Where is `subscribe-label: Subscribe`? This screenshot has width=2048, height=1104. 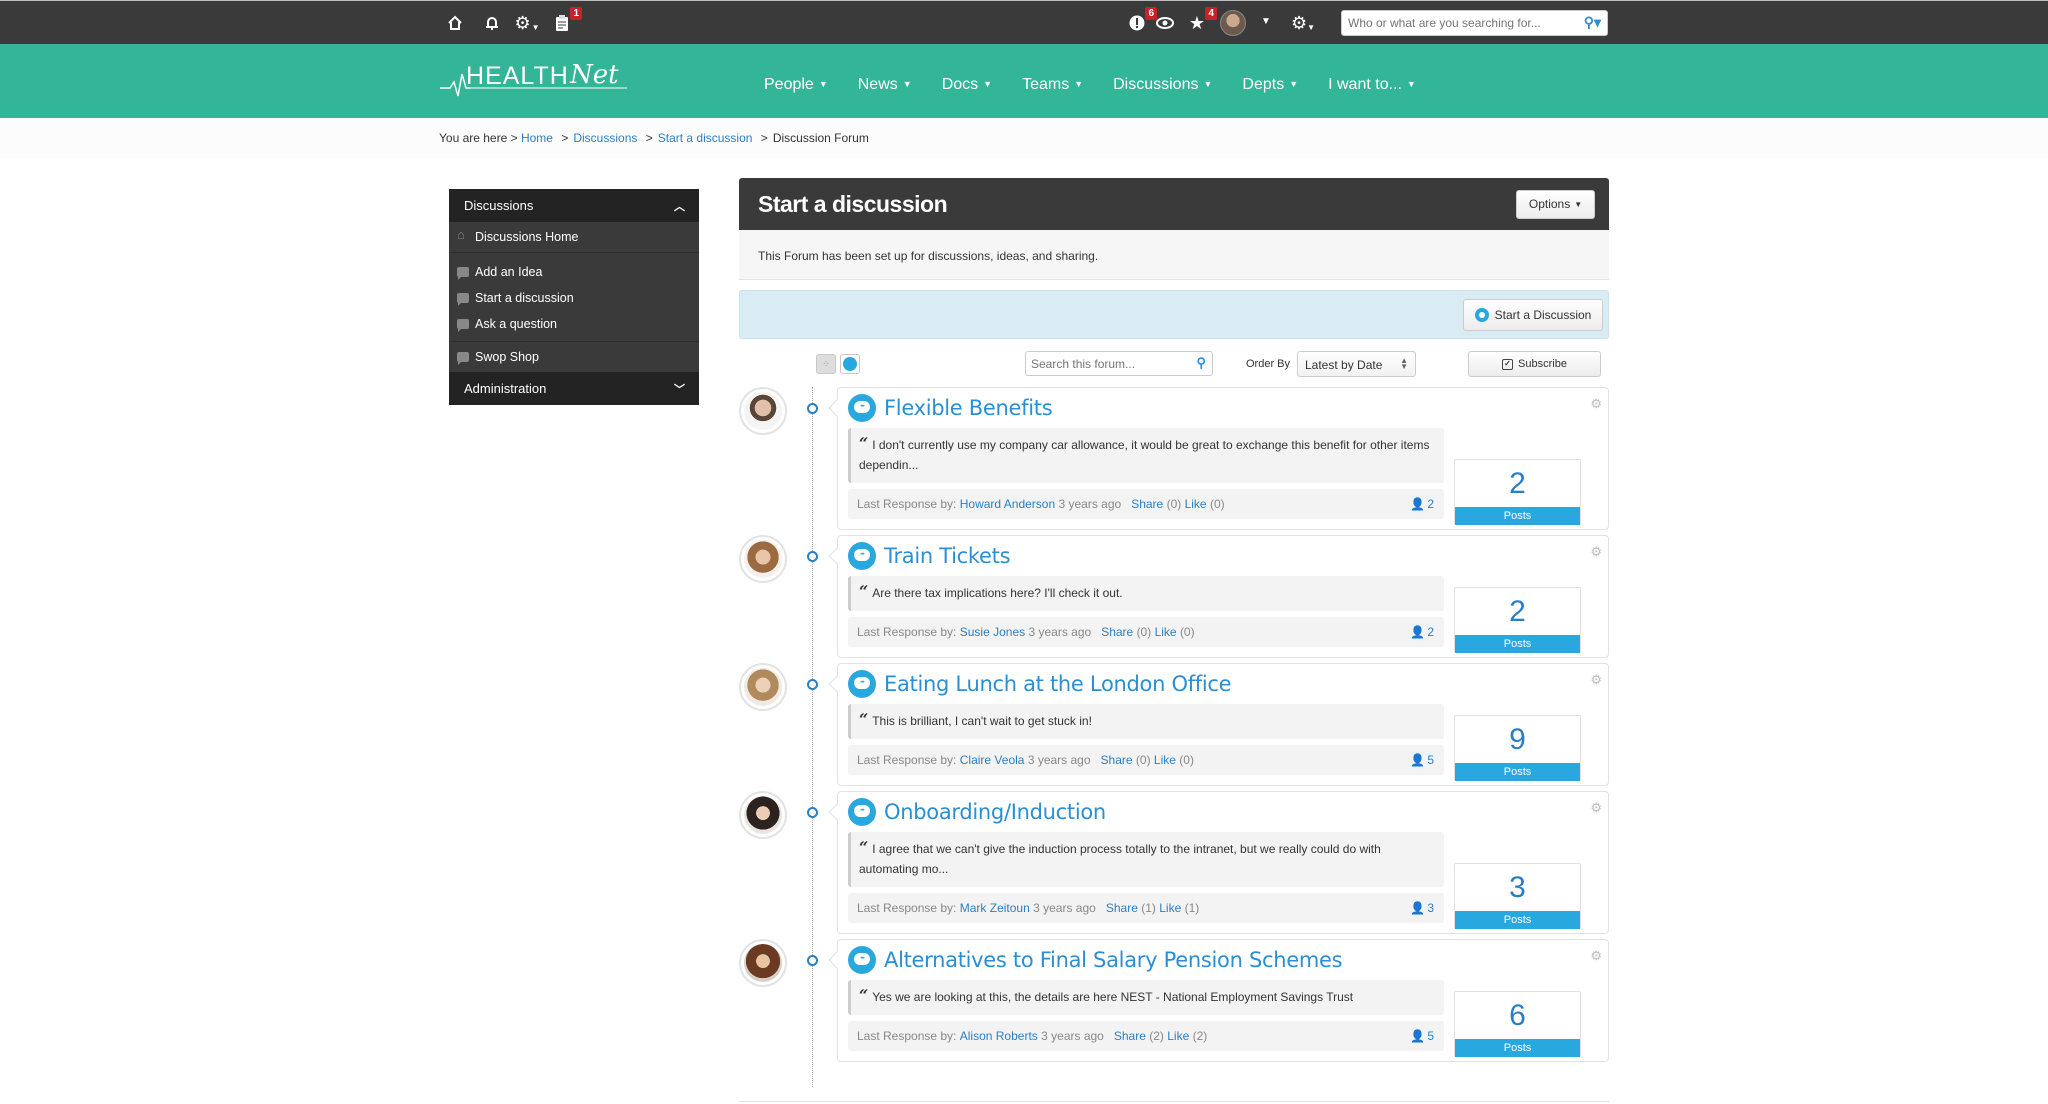 subscribe-label: Subscribe is located at coordinates (1542, 364).